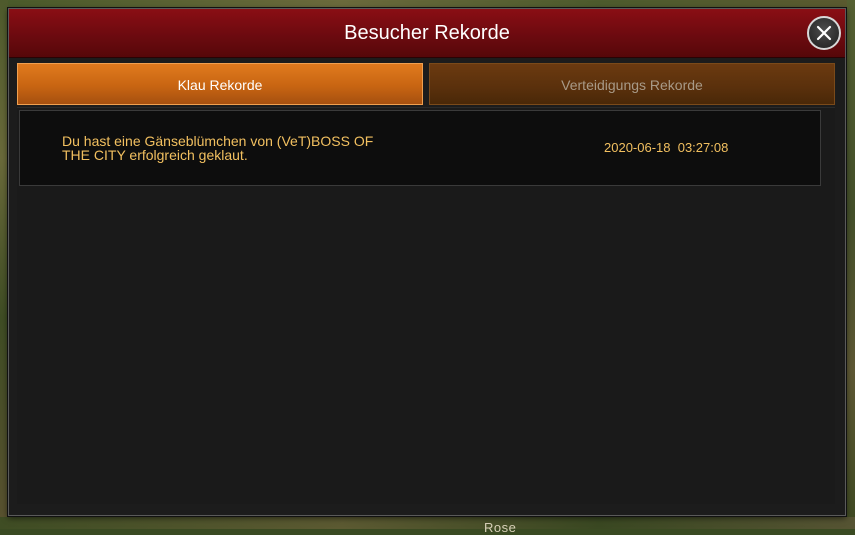  I want to click on tab-defense-records: Verteidigungs Rekorde, so click(632, 84).